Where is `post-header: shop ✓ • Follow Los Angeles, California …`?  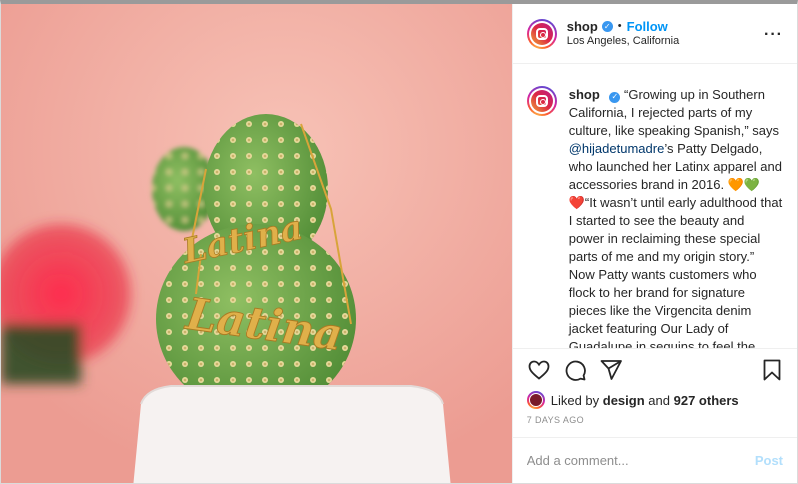 post-header: shop ✓ • Follow Los Angeles, California … is located at coordinates (654, 34).